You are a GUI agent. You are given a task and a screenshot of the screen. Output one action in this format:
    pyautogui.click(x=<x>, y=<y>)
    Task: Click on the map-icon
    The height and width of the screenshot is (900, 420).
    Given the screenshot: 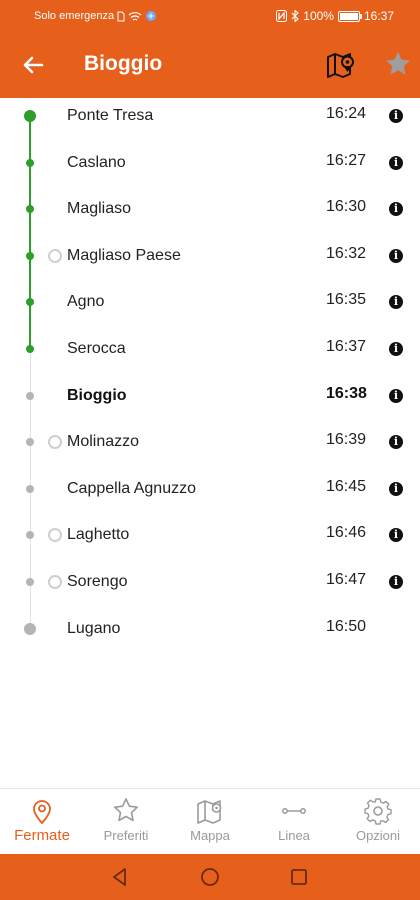 What is the action you would take?
    pyautogui.click(x=209, y=812)
    